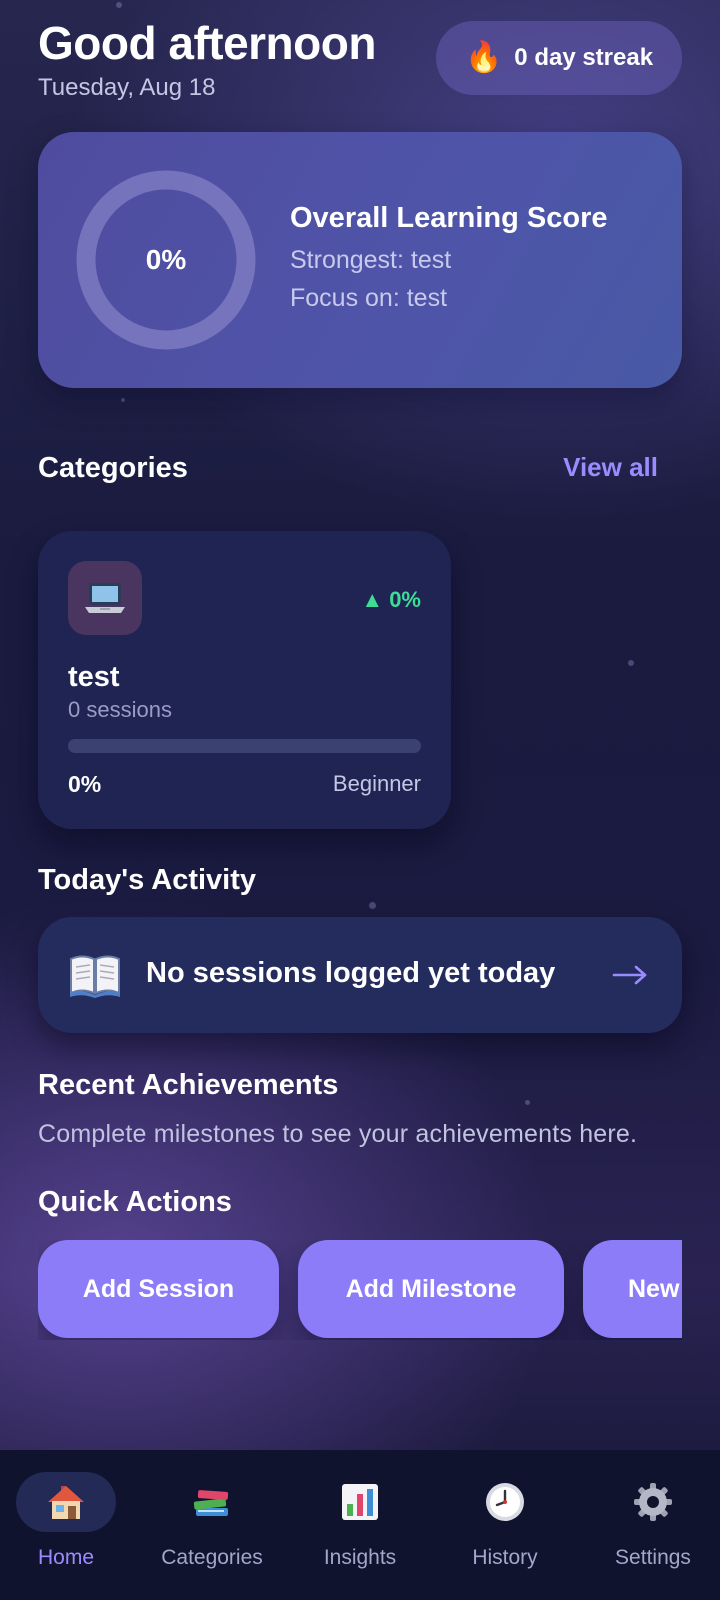 Image resolution: width=720 pixels, height=1600 pixels. I want to click on streak-badge: 🔥 0 day streak, so click(559, 58).